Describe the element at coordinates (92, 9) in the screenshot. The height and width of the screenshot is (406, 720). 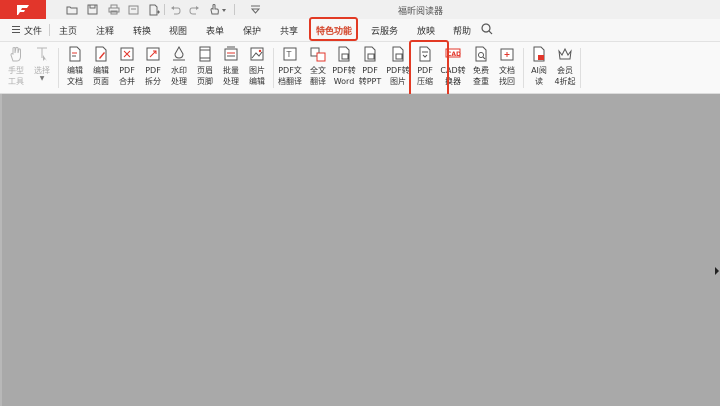
I see `save-icon` at that location.